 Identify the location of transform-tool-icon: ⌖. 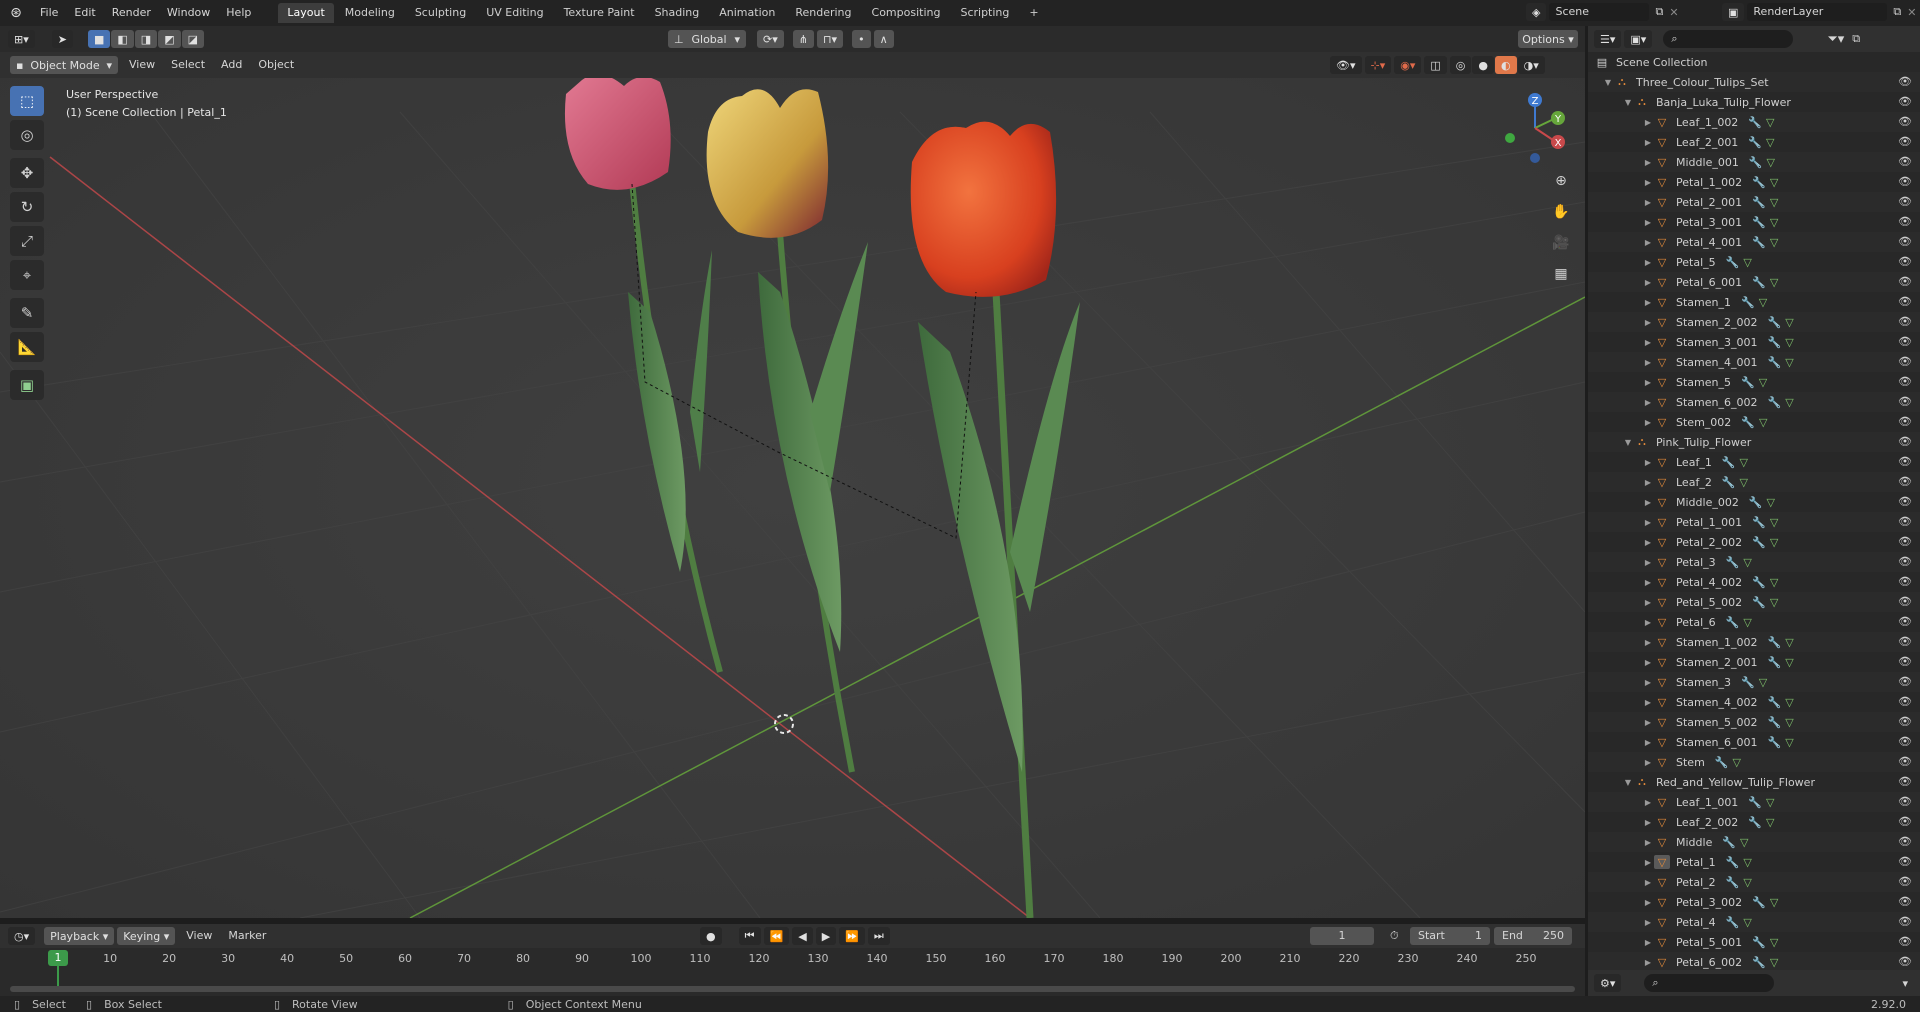
(27, 275).